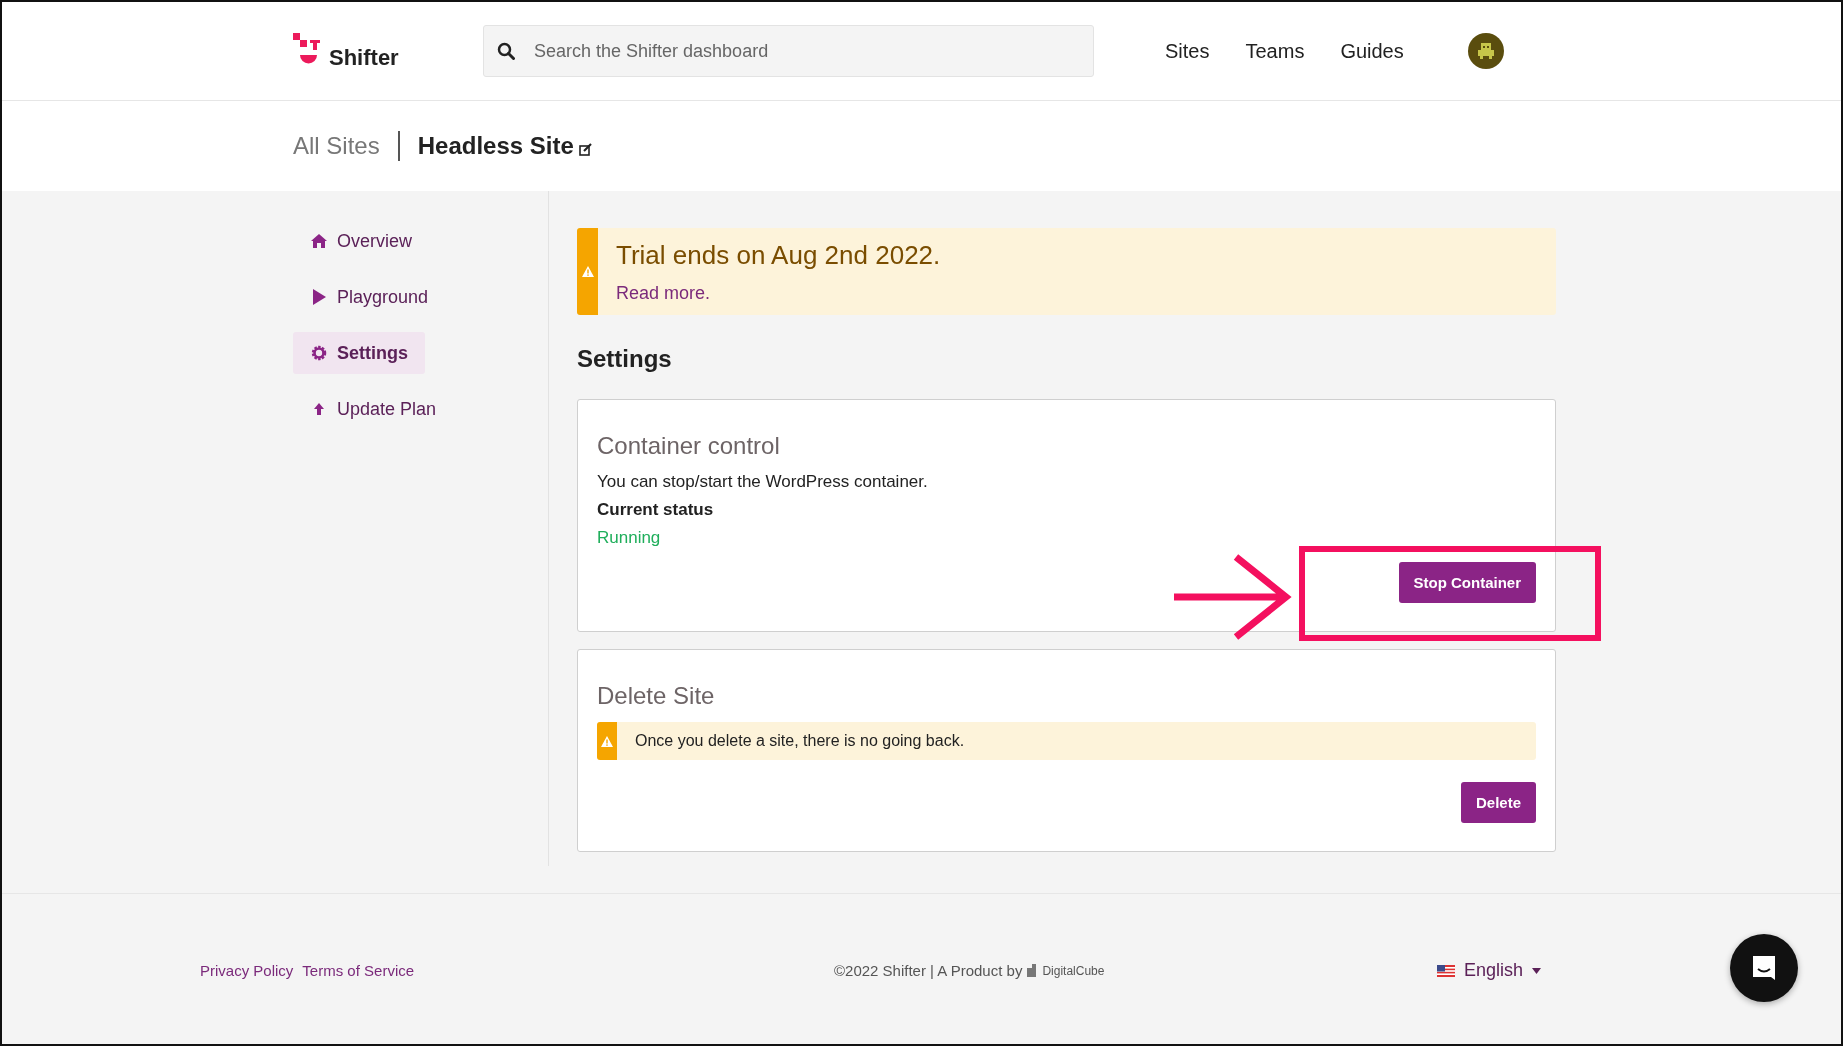 This screenshot has width=1843, height=1046. Describe the element at coordinates (1536, 970) in the screenshot. I see `caret-icon` at that location.